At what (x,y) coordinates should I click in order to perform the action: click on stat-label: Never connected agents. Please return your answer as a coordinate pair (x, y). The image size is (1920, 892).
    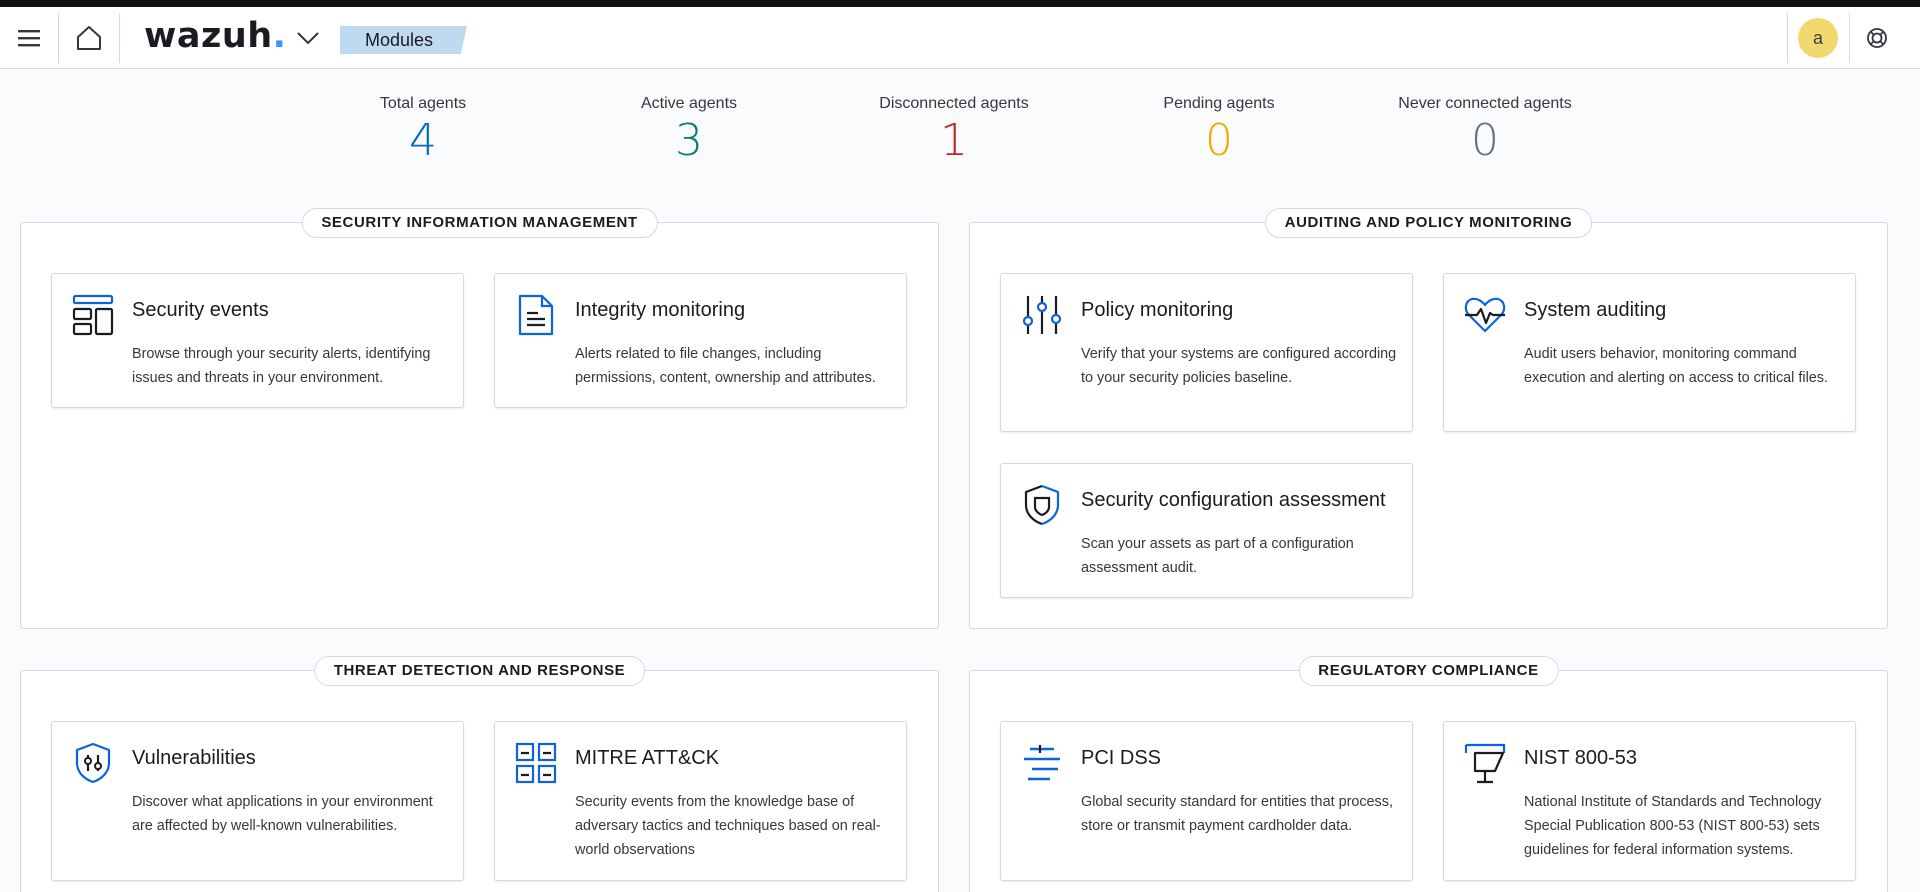
    Looking at the image, I should click on (1485, 103).